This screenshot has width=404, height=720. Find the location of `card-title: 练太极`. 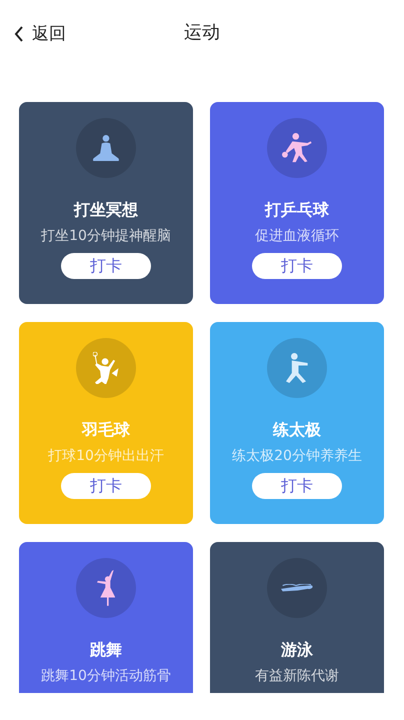

card-title: 练太极 is located at coordinates (297, 430).